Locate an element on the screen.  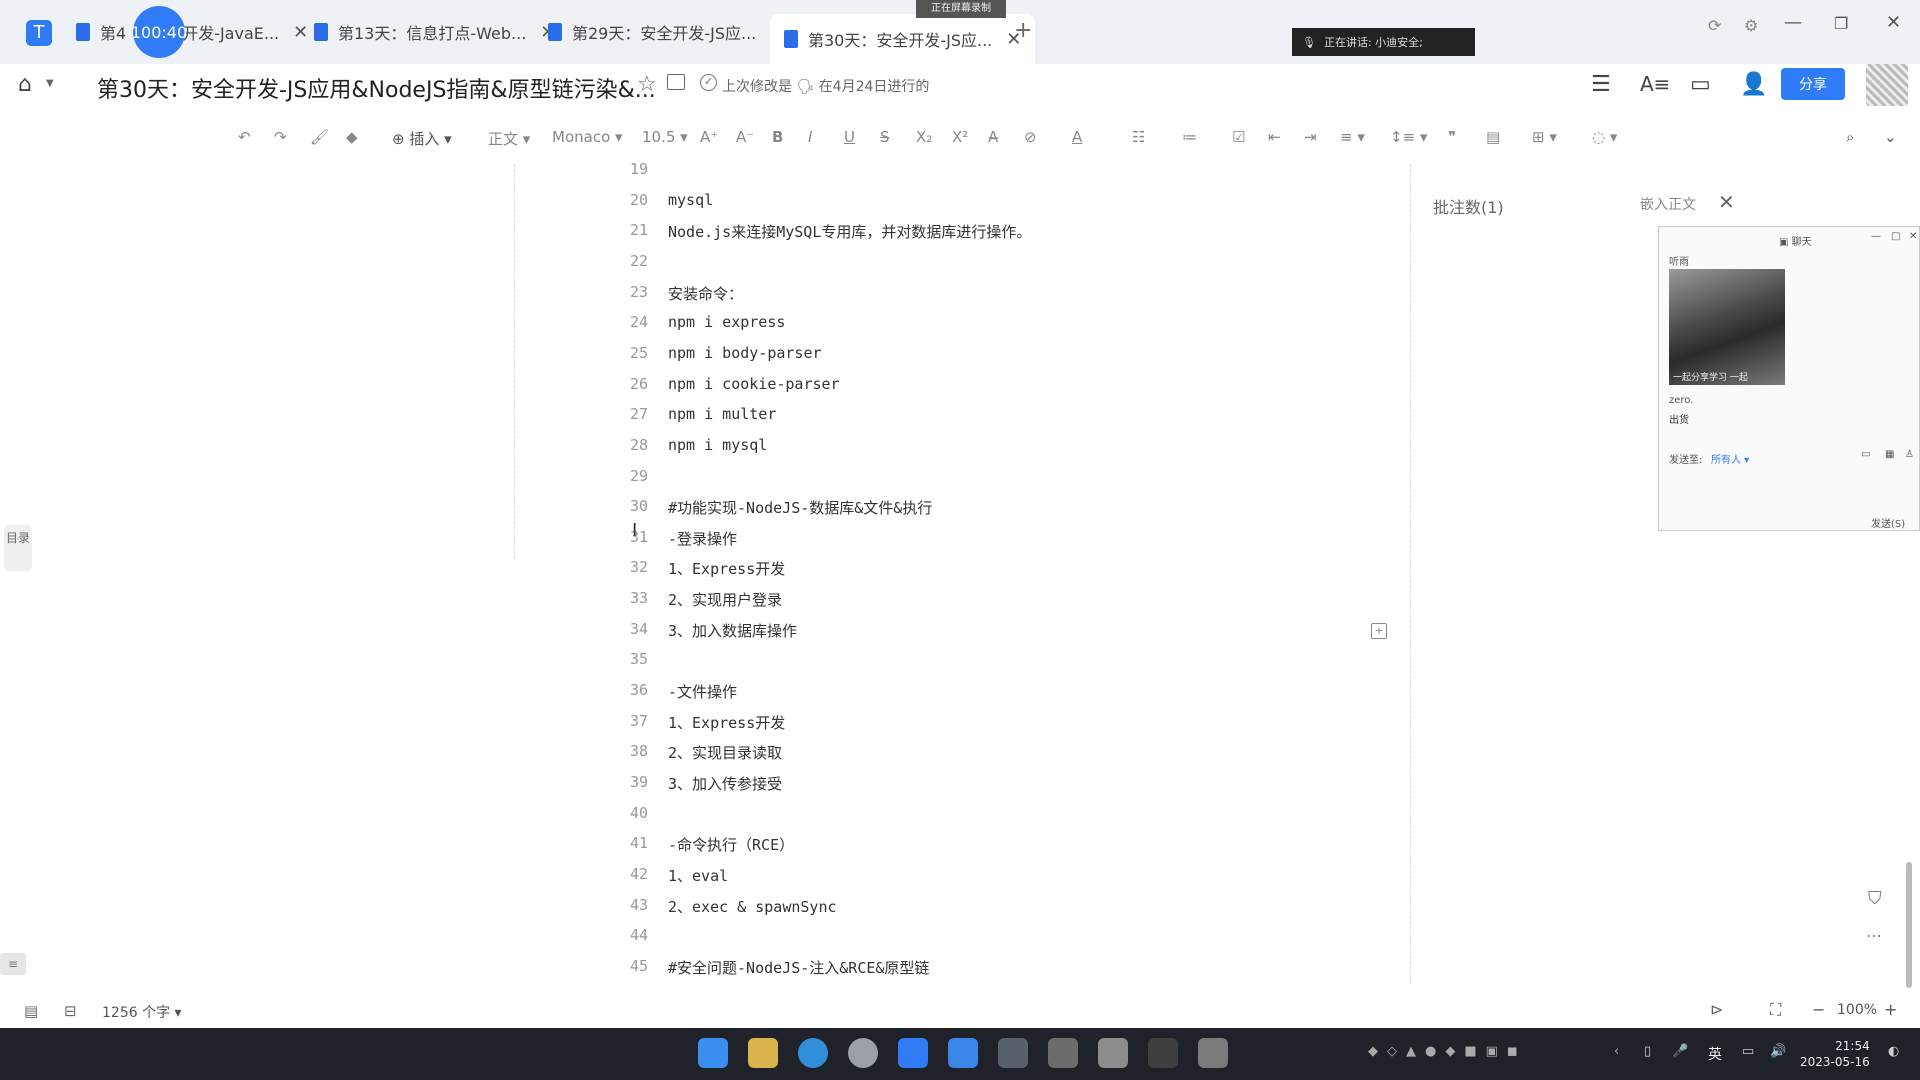
star-icon: ☆ is located at coordinates (647, 84).